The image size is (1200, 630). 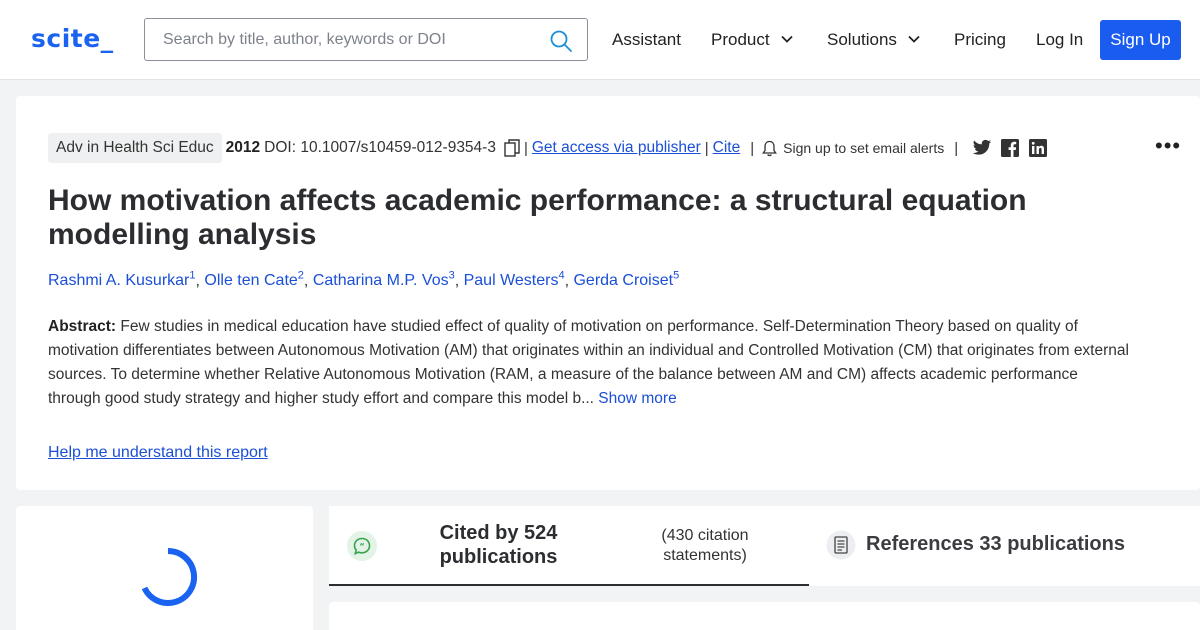 I want to click on doi-text: DOI: 10.1007/s10459-012-9354-3, so click(x=380, y=147).